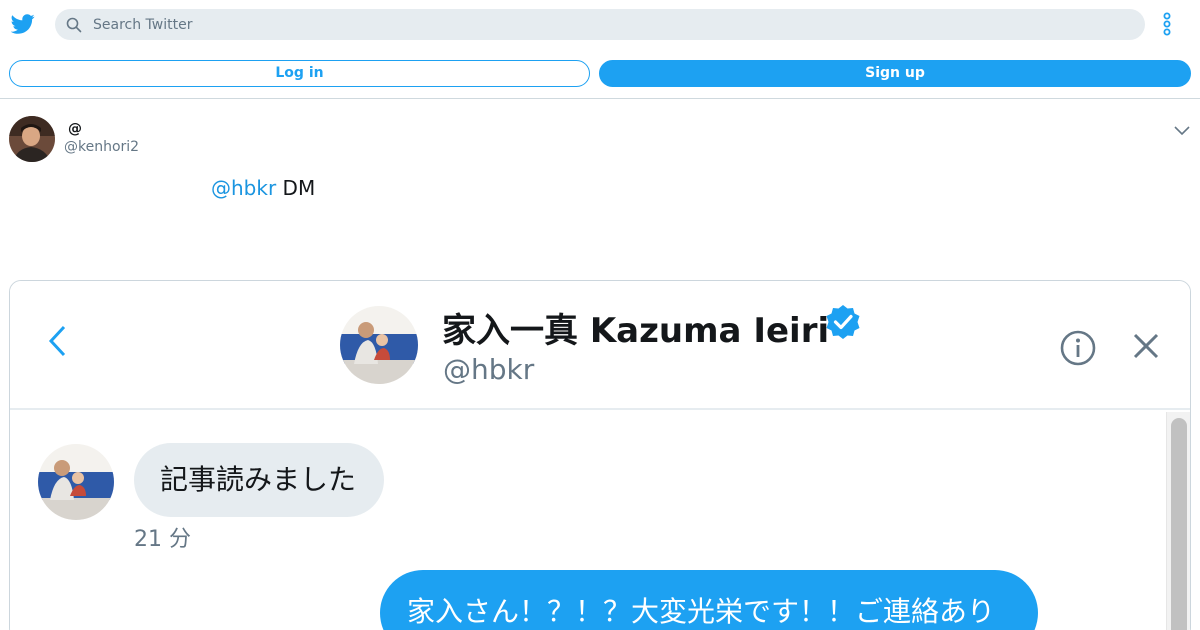 The width and height of the screenshot is (1200, 630). What do you see at coordinates (299, 73) in the screenshot?
I see `login-button: Log in` at bounding box center [299, 73].